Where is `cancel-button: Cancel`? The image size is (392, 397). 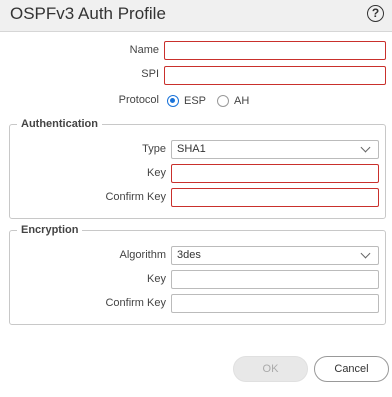
cancel-button: Cancel is located at coordinates (351, 369).